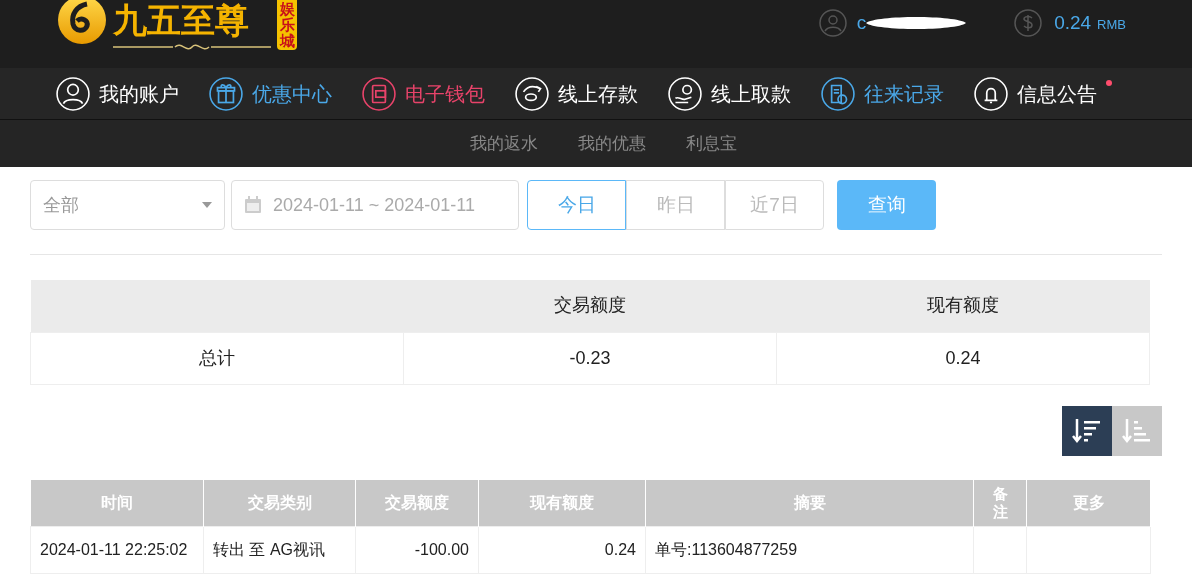  I want to click on document-icon, so click(838, 93).